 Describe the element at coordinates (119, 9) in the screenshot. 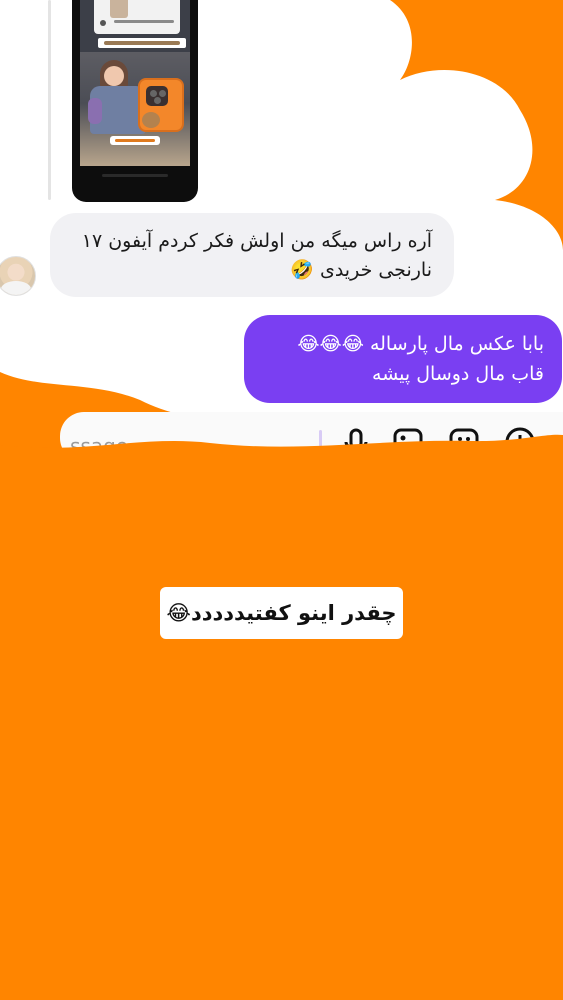

I see `post-thumbnail` at that location.